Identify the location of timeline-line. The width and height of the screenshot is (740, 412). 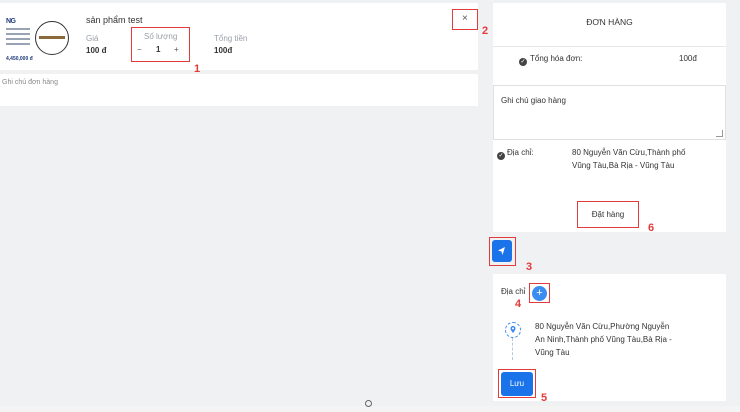
(512, 349).